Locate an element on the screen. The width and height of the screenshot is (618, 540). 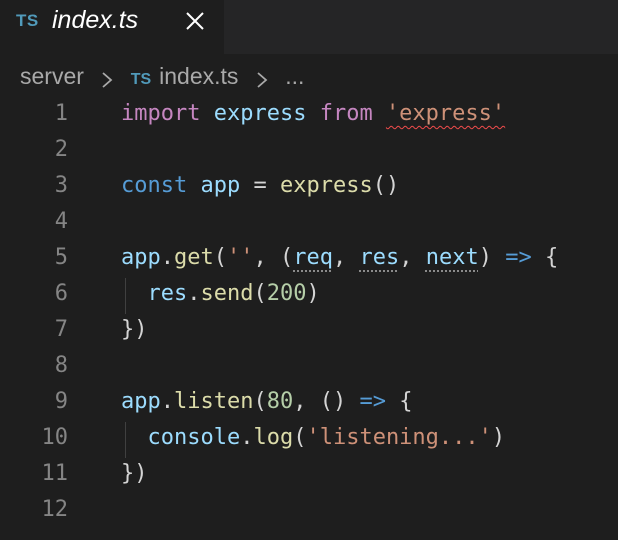
code-line: 9 app.listen(80, () => { is located at coordinates (309, 404).